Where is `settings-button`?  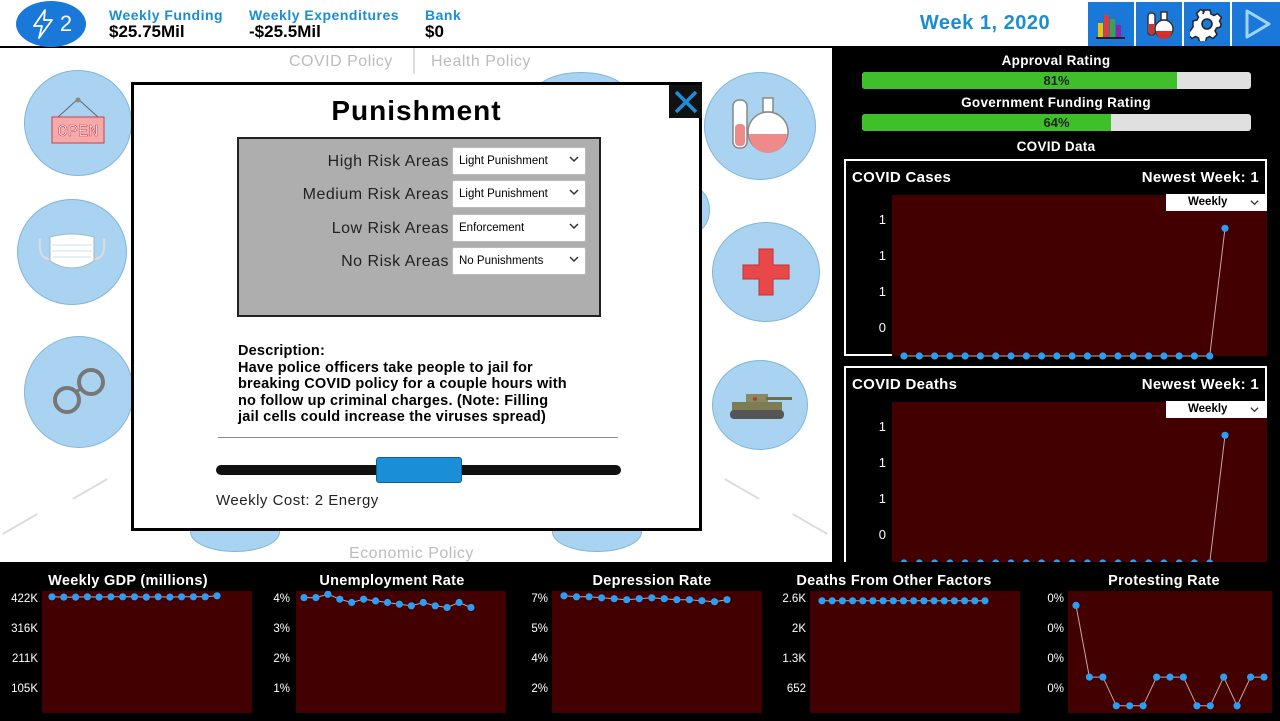
settings-button is located at coordinates (1207, 24).